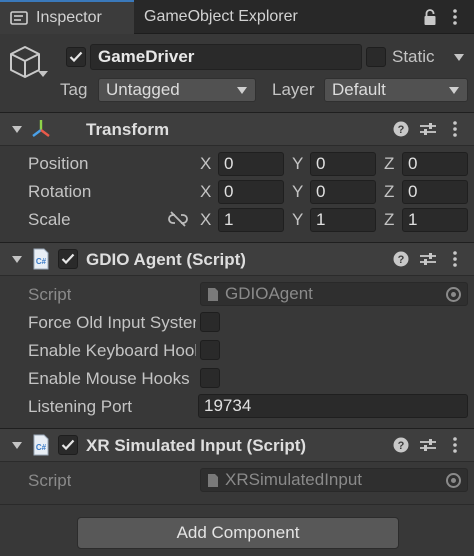 The image size is (474, 556). Describe the element at coordinates (297, 164) in the screenshot. I see `position-y-label: Y` at that location.